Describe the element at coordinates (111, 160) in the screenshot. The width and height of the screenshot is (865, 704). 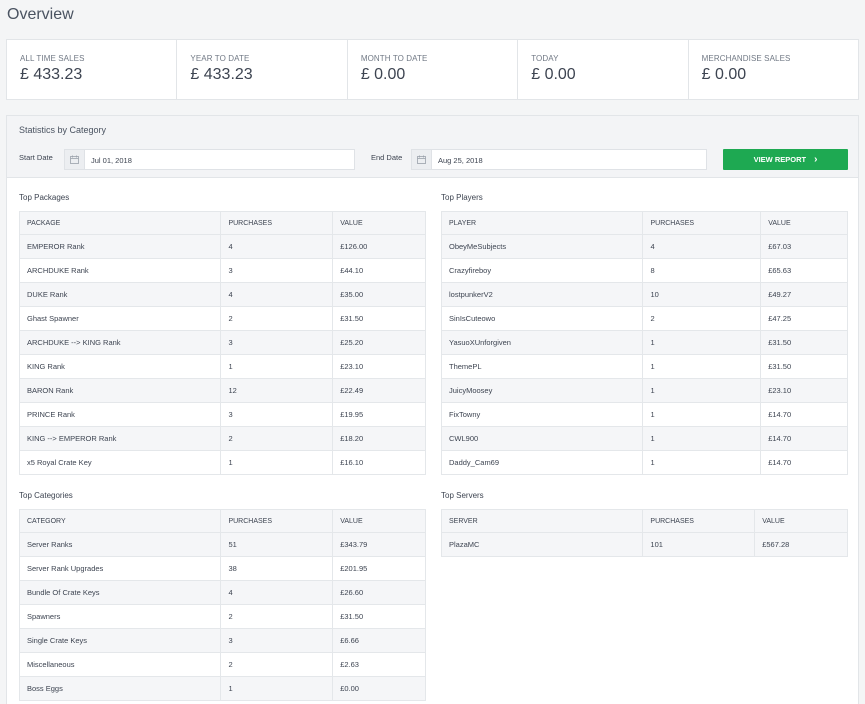
I see `start-date-value: Jul 01, 2018` at that location.